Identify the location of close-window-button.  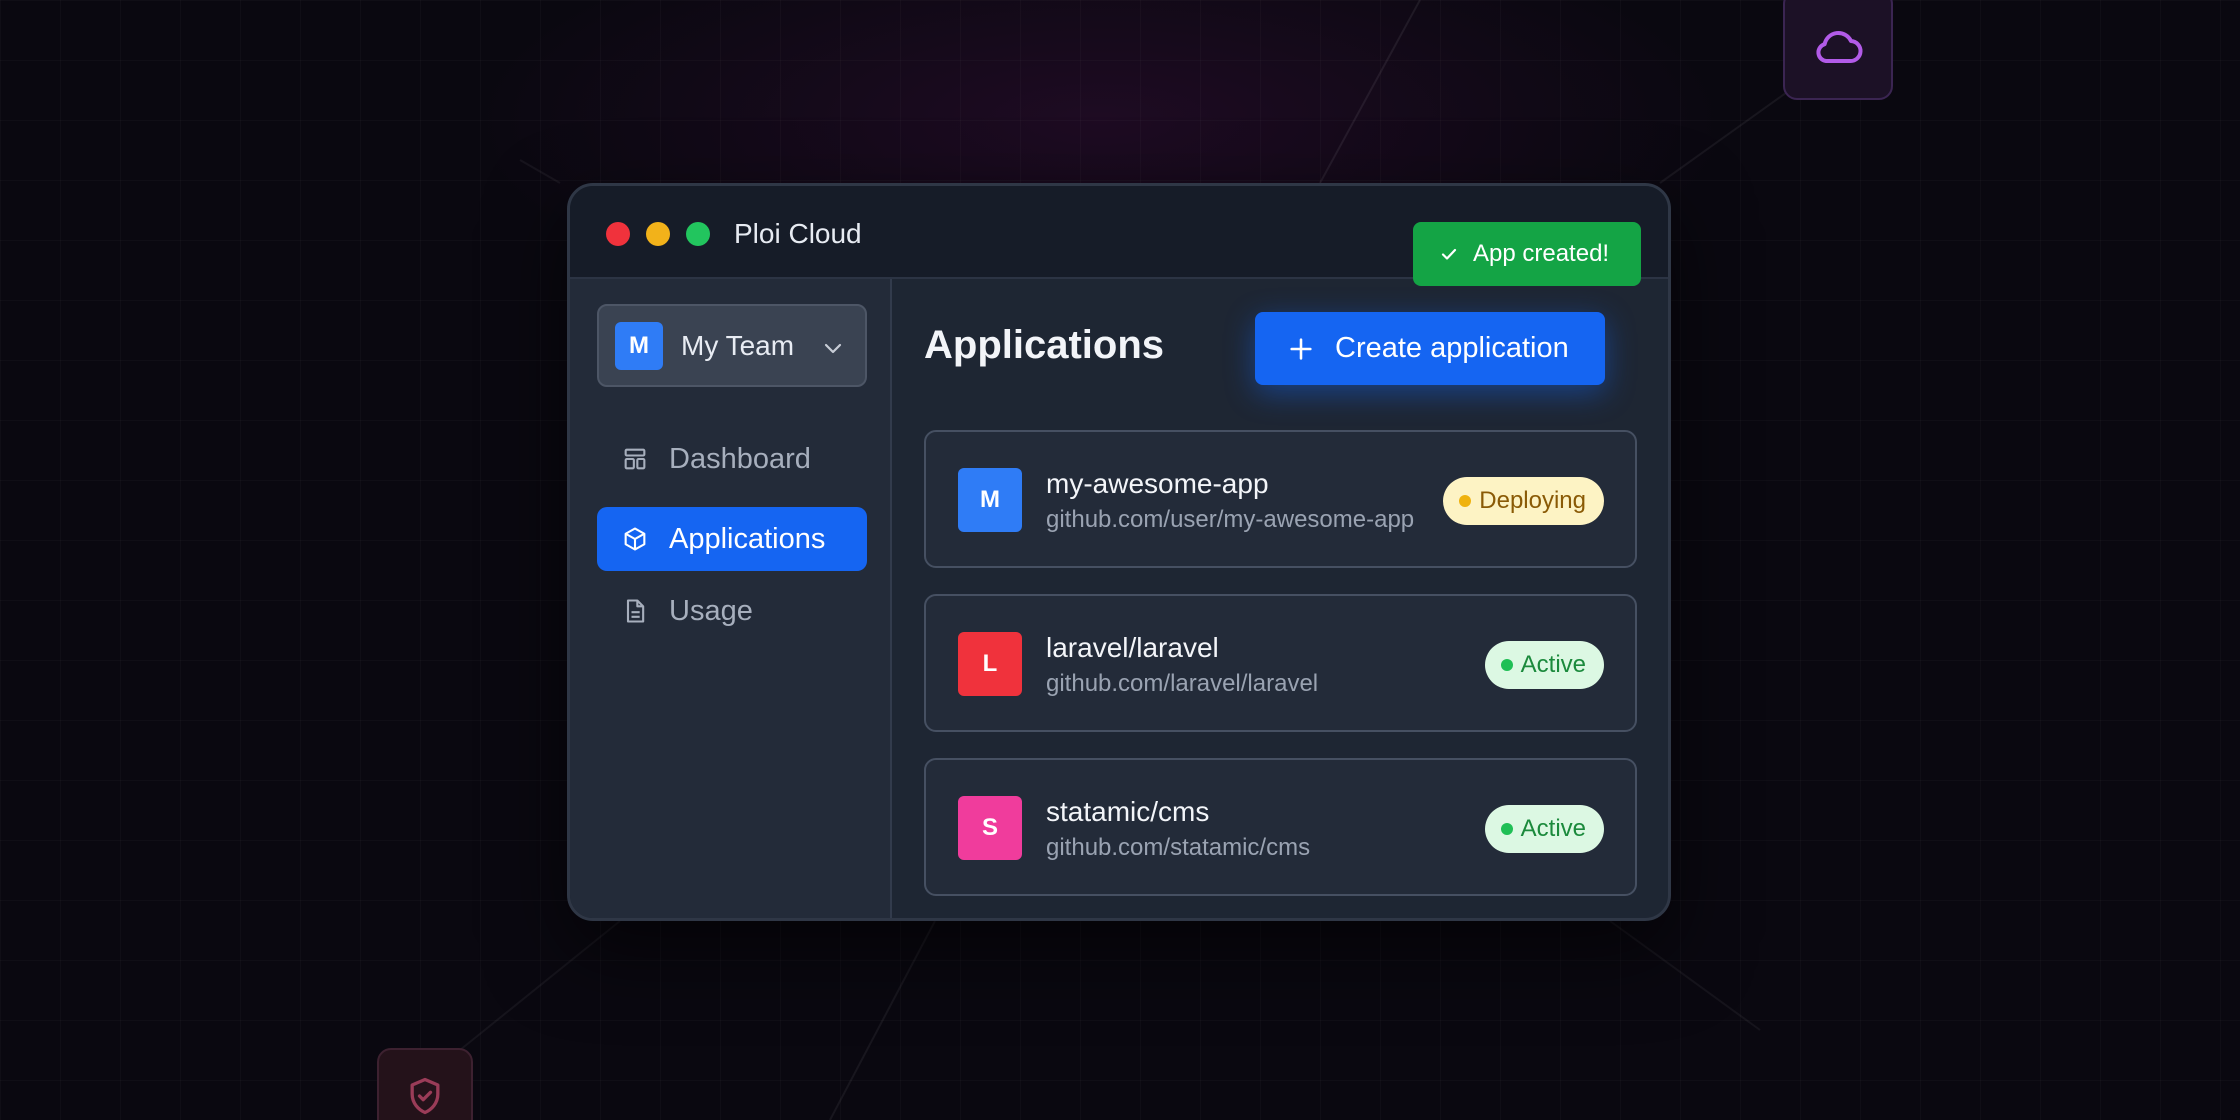
(618, 234).